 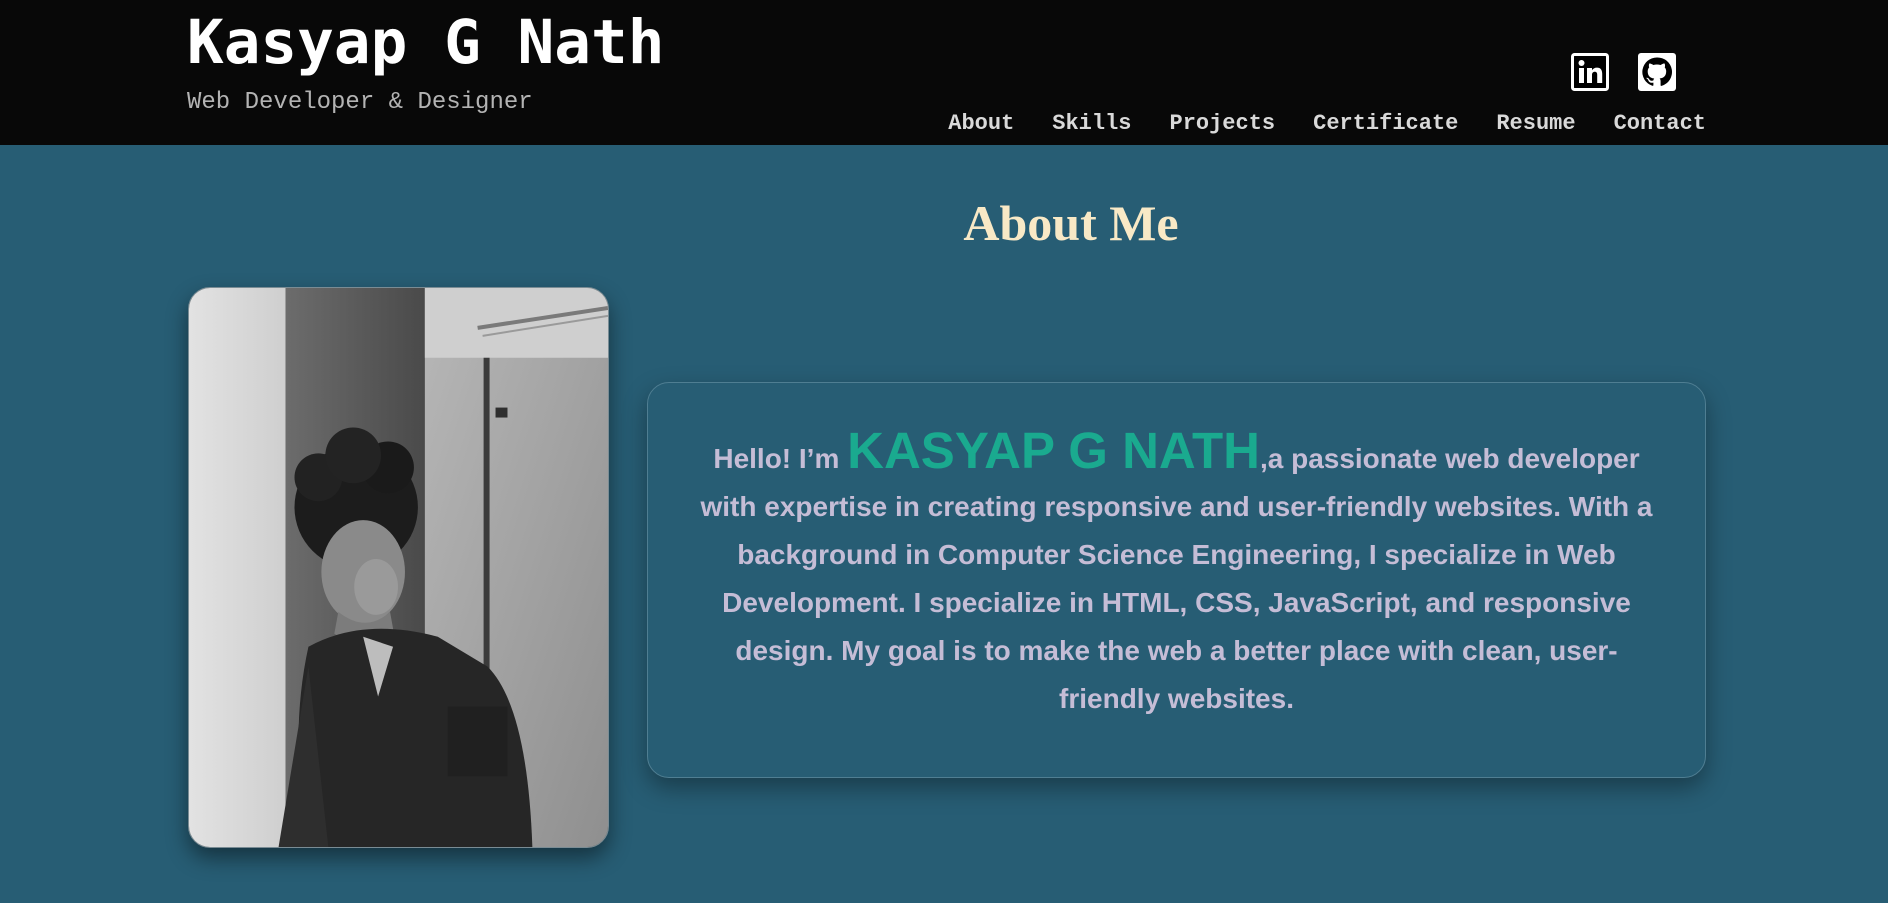 I want to click on about-title: About Me, so click(x=1071, y=223).